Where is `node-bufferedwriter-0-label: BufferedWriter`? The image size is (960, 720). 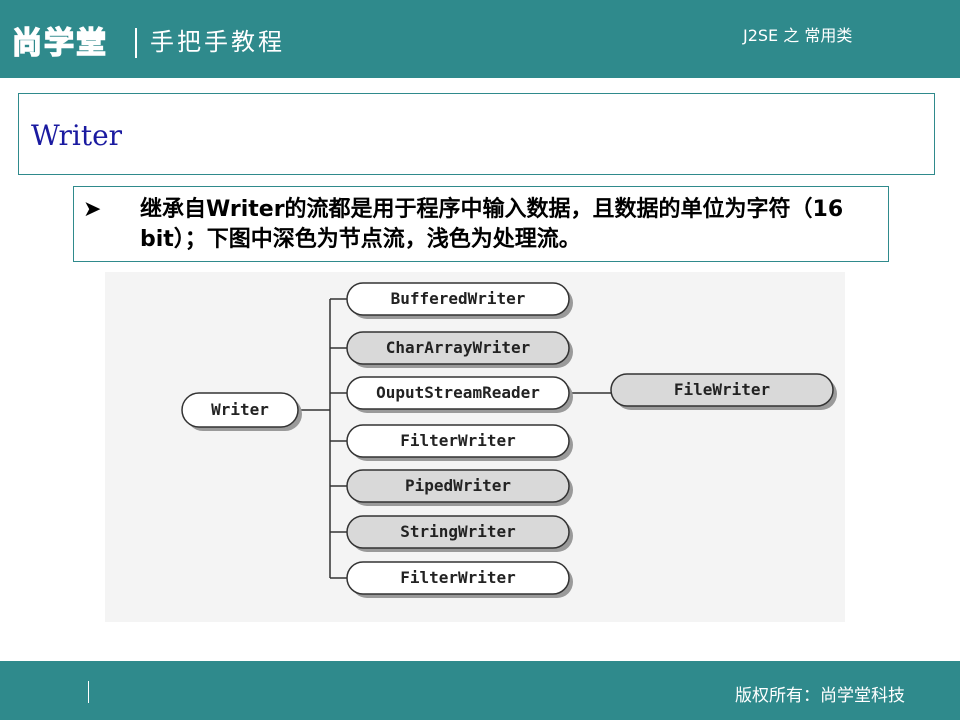 node-bufferedwriter-0-label: BufferedWriter is located at coordinates (458, 298).